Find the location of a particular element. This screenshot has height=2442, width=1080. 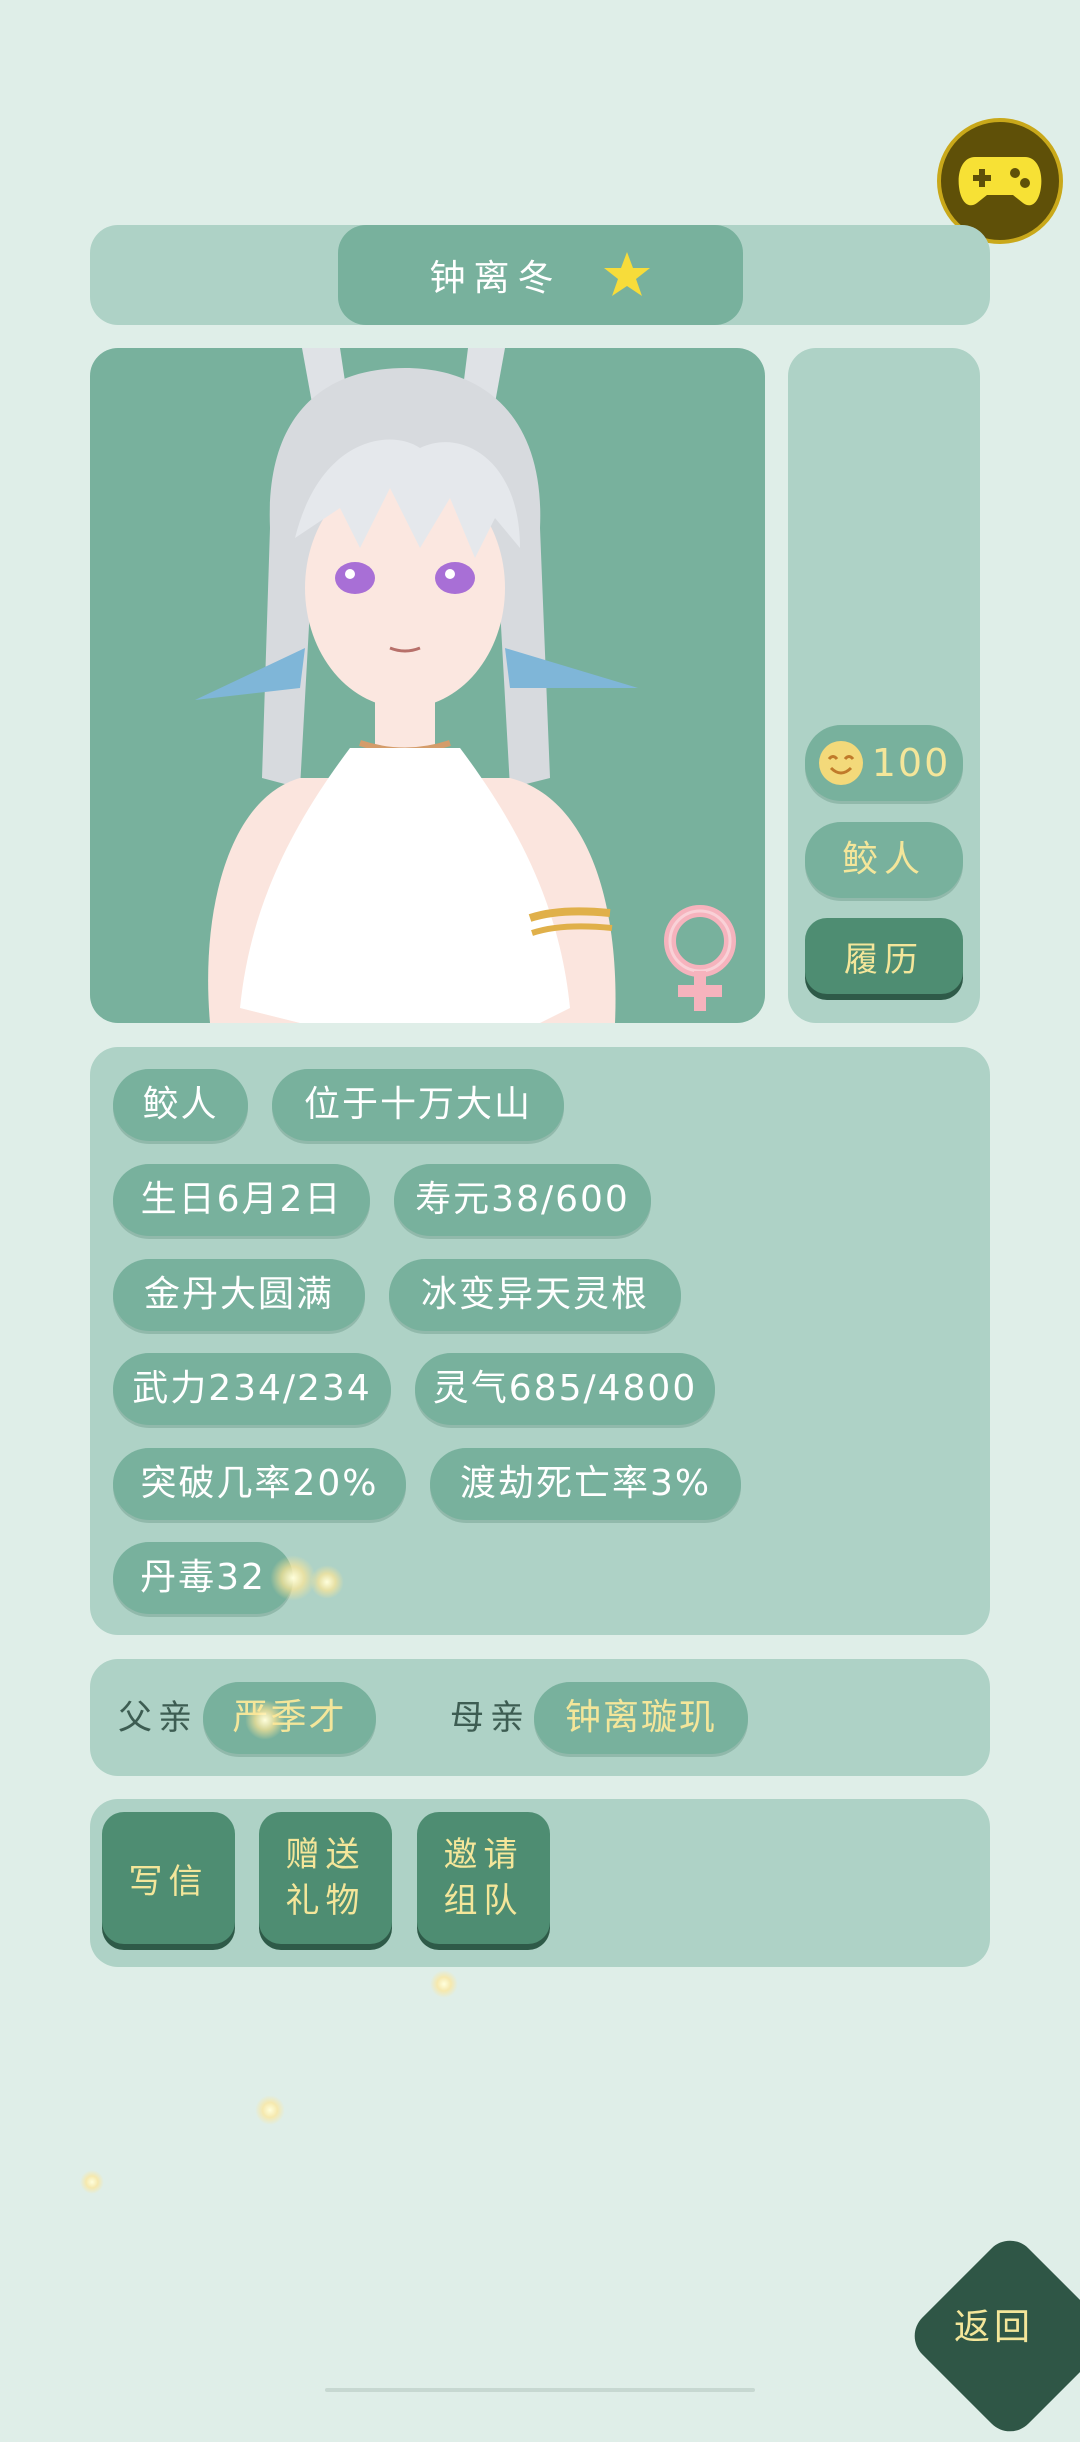

name-header: 钟离冬 is located at coordinates (540, 275).